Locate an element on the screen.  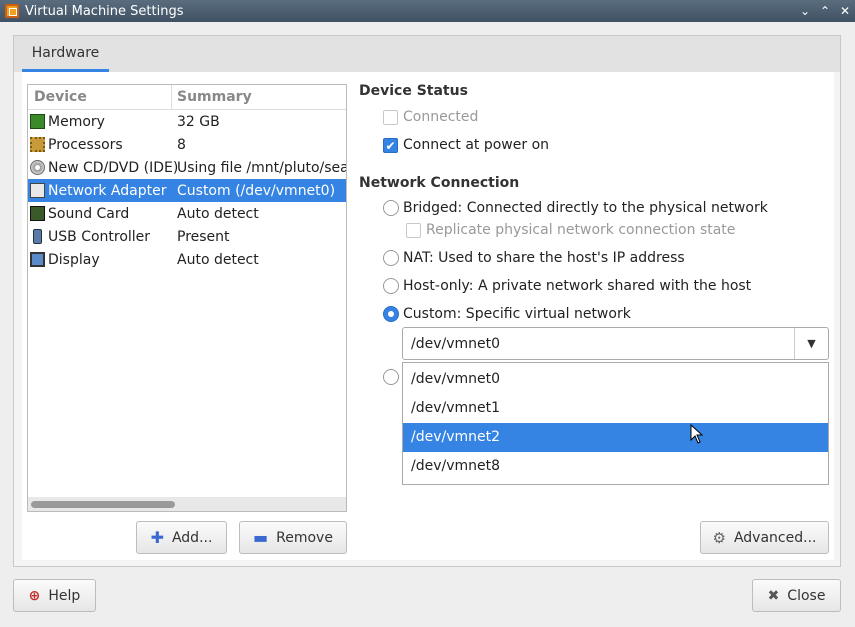
help-button: ⊕ Help is located at coordinates (54, 595).